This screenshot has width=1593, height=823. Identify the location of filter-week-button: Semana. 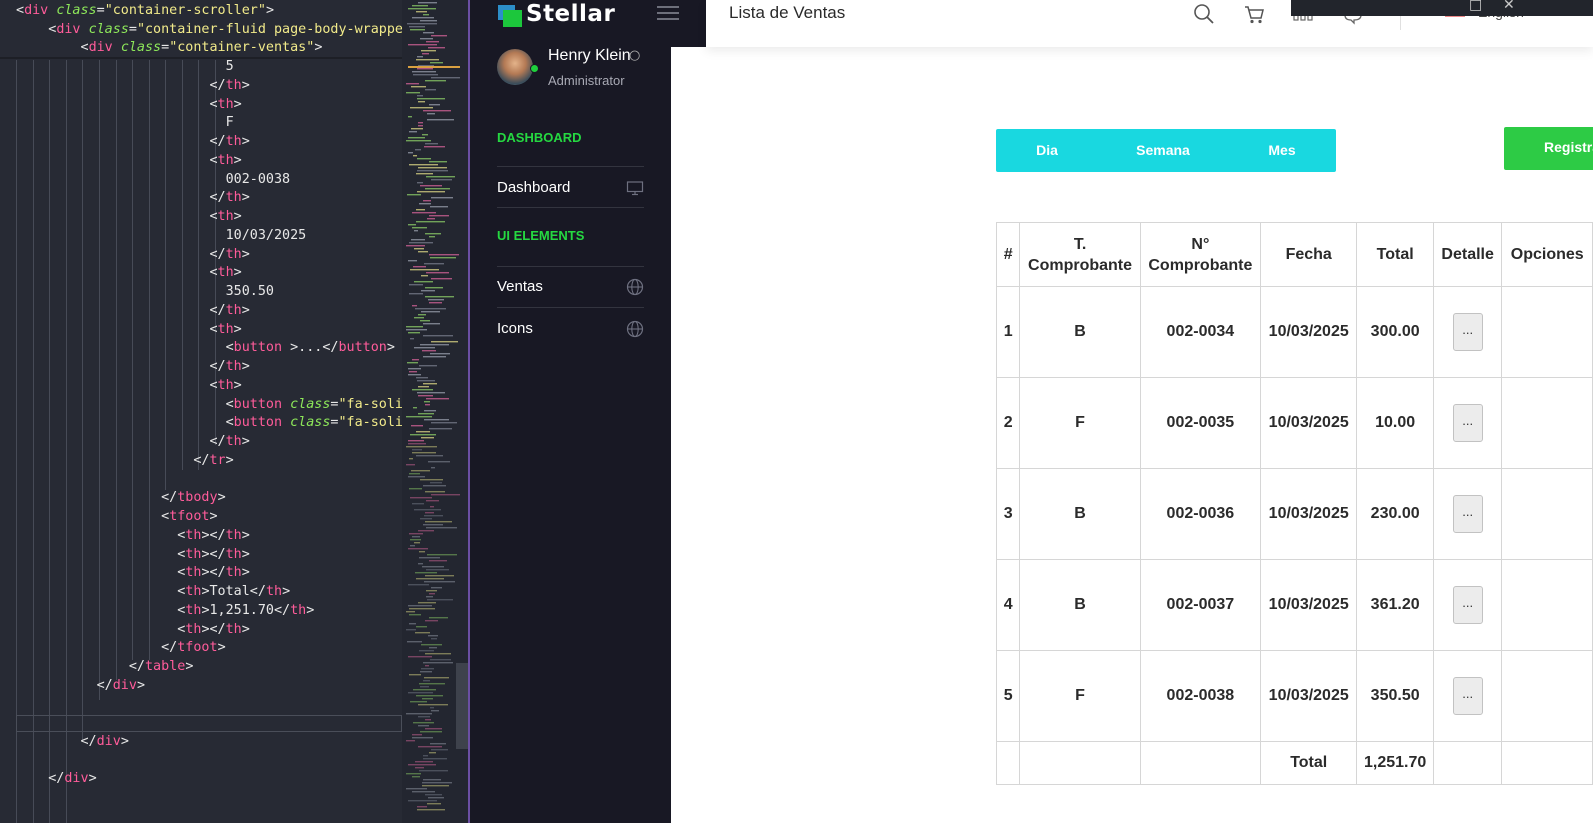
(1163, 150).